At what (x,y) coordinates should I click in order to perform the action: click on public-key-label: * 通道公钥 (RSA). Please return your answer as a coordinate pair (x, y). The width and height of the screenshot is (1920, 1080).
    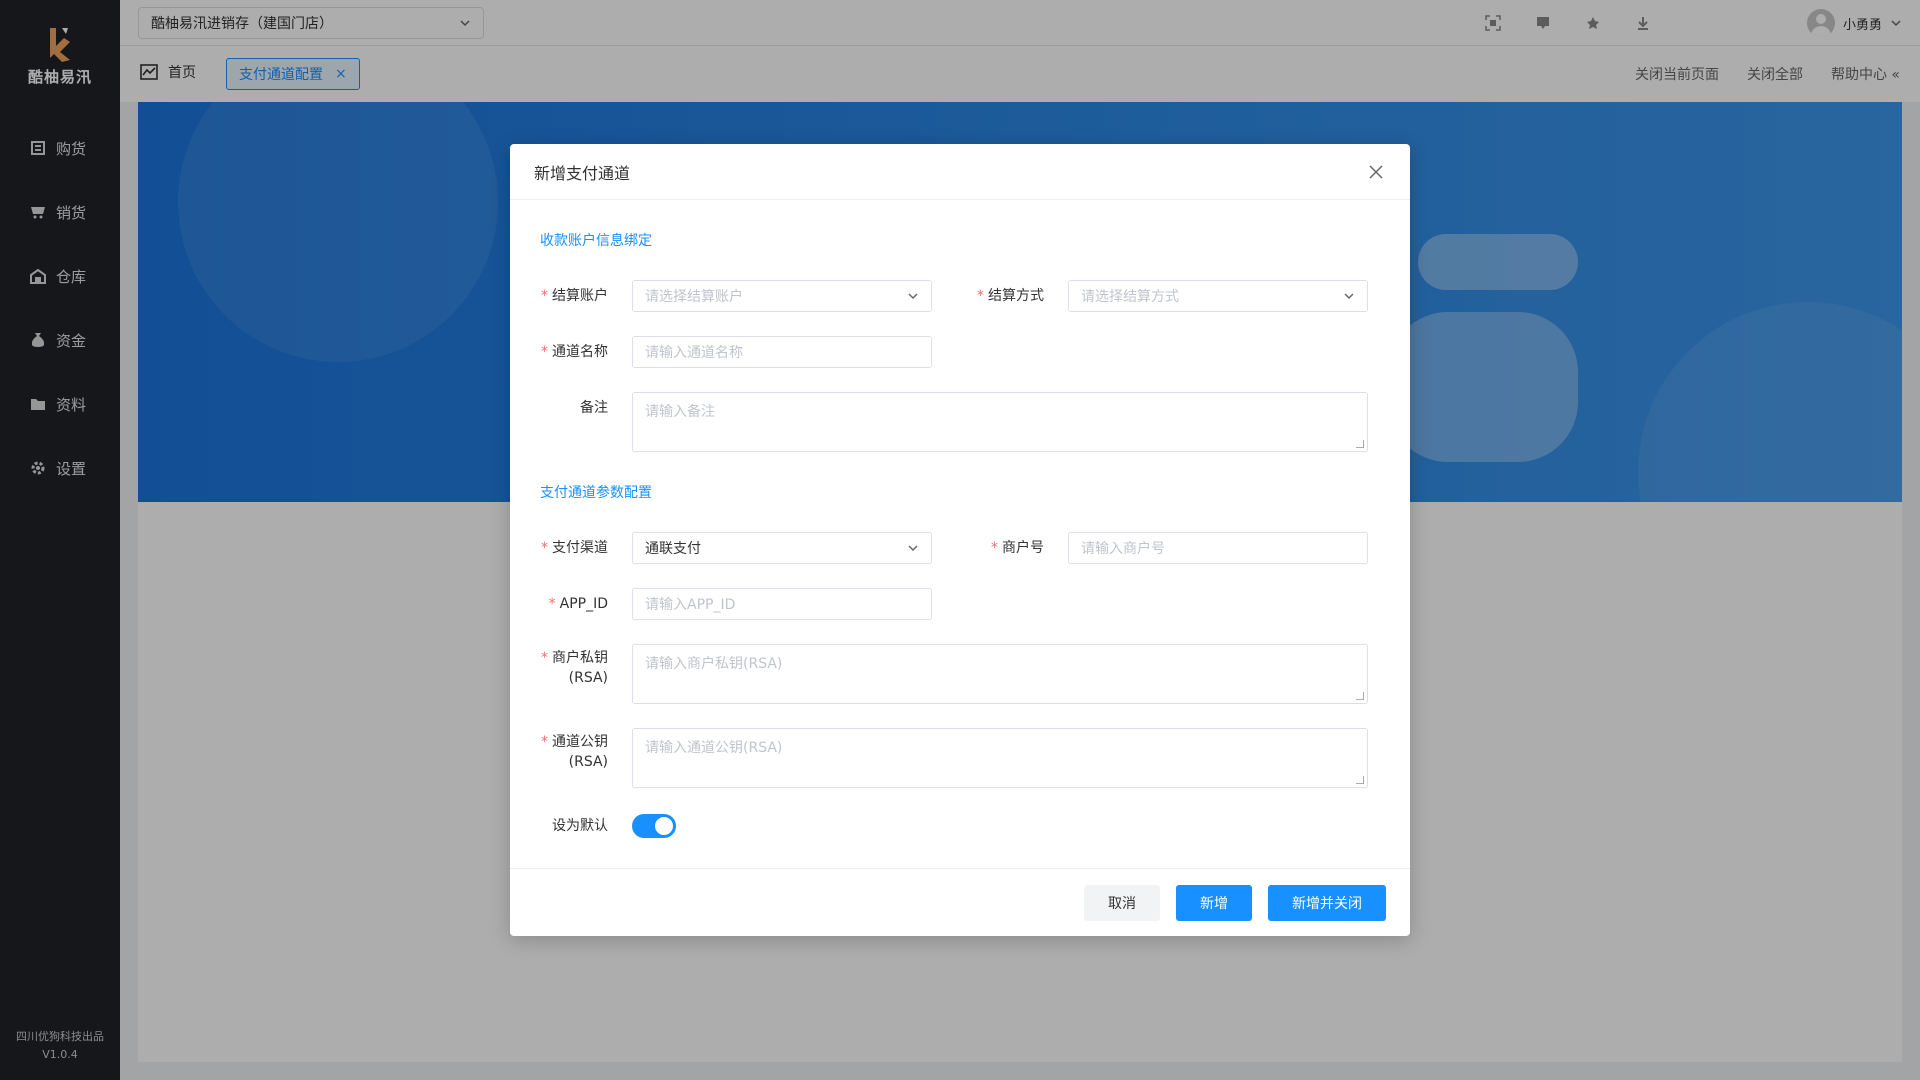
    Looking at the image, I should click on (576, 750).